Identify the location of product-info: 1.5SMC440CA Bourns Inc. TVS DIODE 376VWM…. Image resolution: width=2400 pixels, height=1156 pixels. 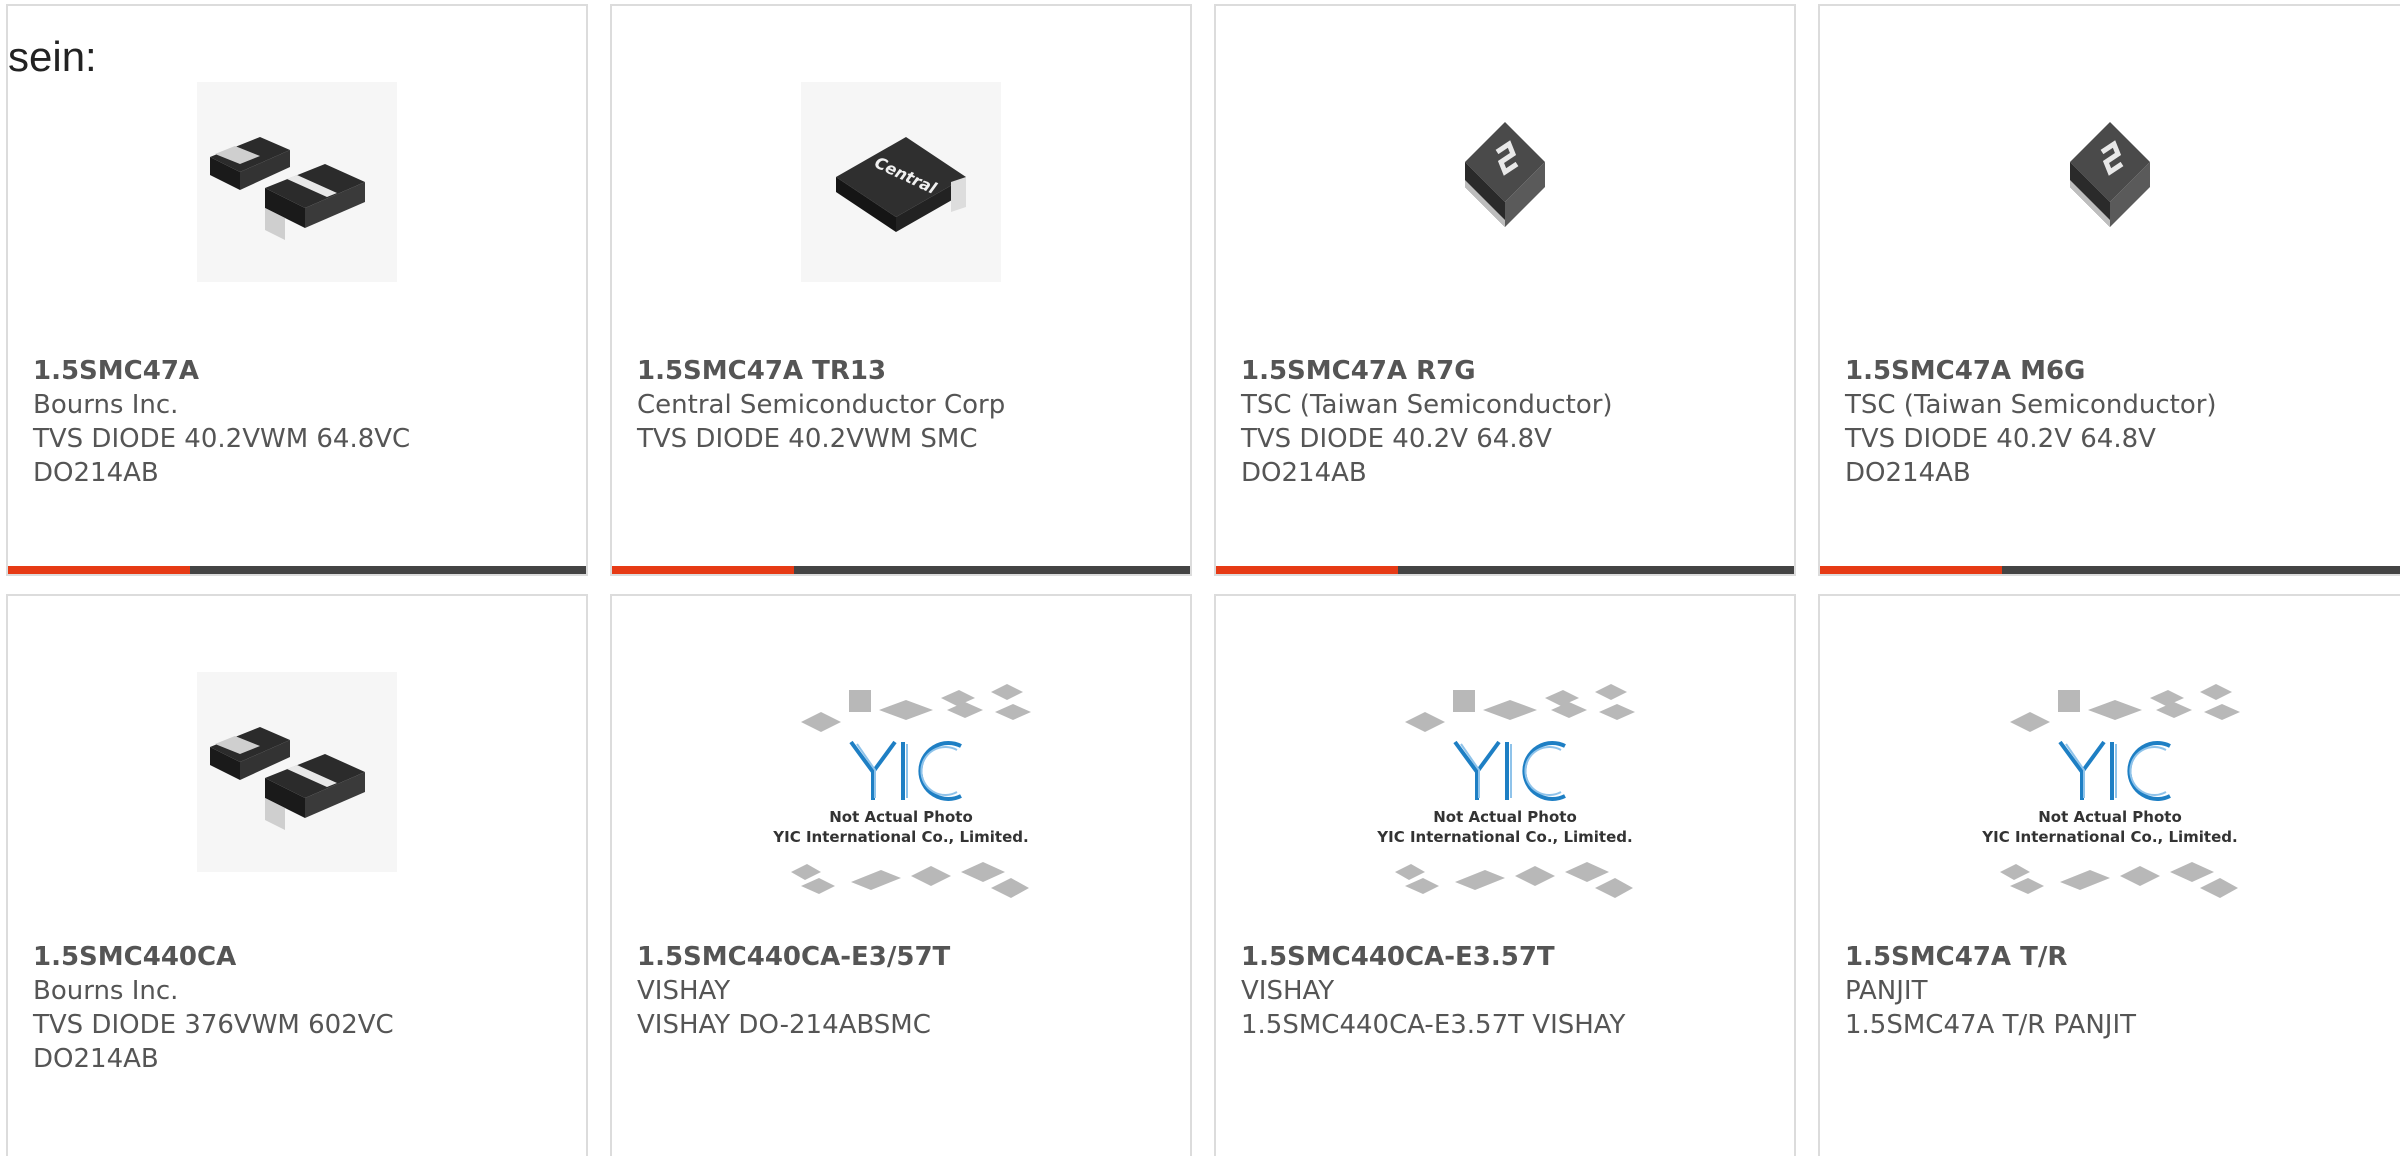
(299, 1008).